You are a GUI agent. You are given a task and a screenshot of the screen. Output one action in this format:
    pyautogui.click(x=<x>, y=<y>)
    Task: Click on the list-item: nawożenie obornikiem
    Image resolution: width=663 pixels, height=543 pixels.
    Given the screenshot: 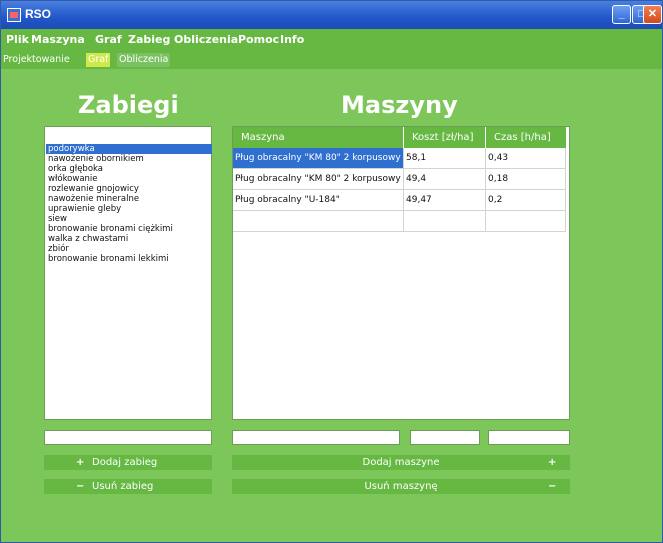 What is the action you would take?
    pyautogui.click(x=96, y=159)
    